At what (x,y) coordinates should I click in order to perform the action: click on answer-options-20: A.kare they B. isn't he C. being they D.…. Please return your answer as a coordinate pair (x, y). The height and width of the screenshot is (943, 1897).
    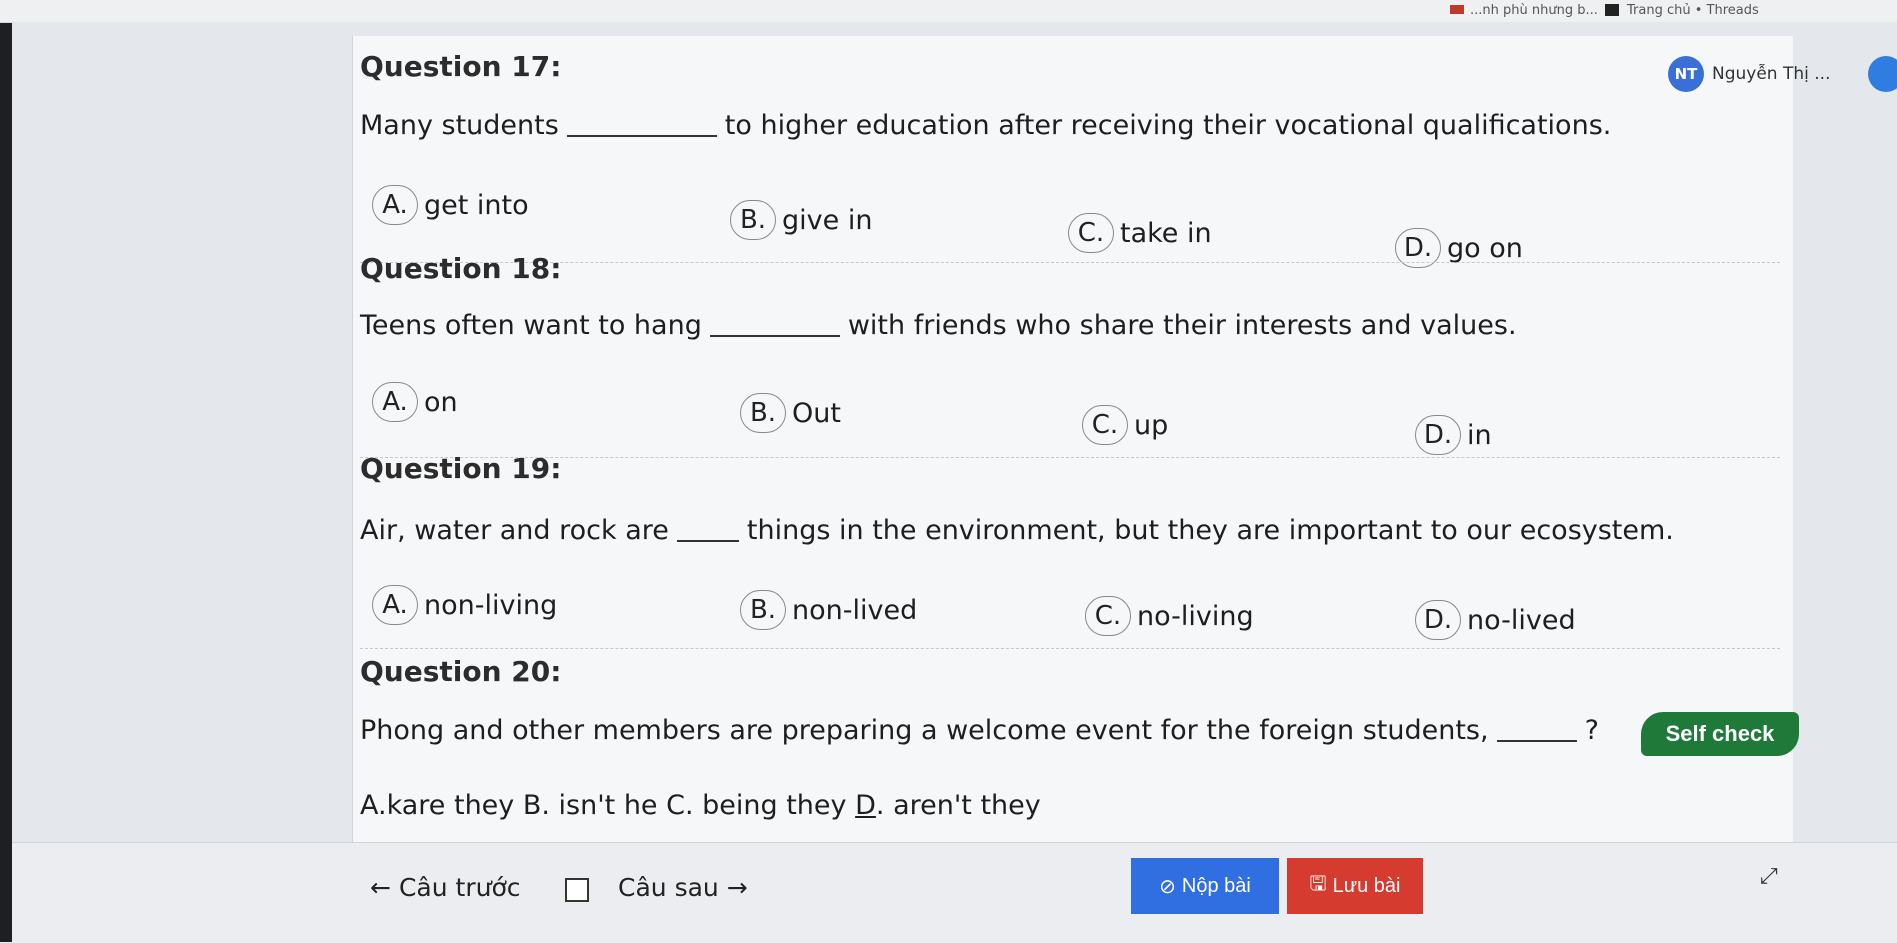
    Looking at the image, I should click on (700, 805).